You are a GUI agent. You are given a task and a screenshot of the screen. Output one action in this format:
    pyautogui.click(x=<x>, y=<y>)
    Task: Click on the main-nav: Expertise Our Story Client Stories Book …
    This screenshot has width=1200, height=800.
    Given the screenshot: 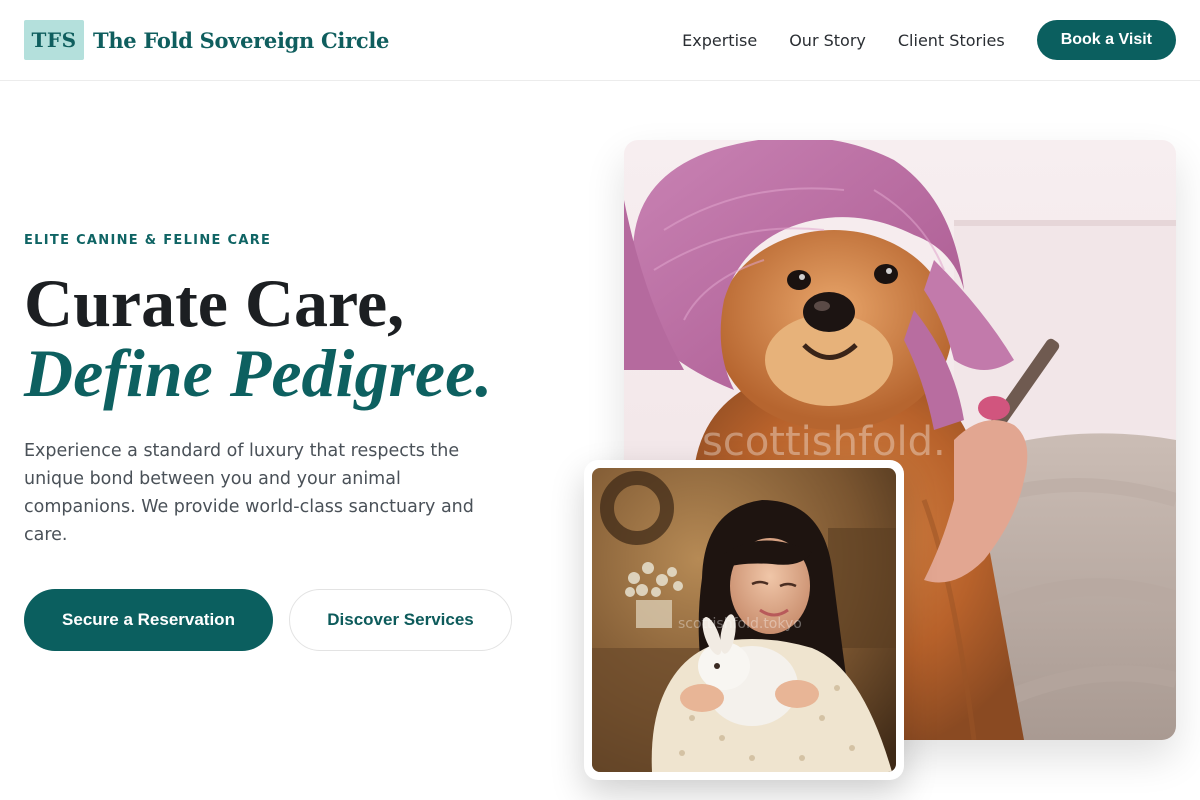 What is the action you would take?
    pyautogui.click(x=929, y=40)
    